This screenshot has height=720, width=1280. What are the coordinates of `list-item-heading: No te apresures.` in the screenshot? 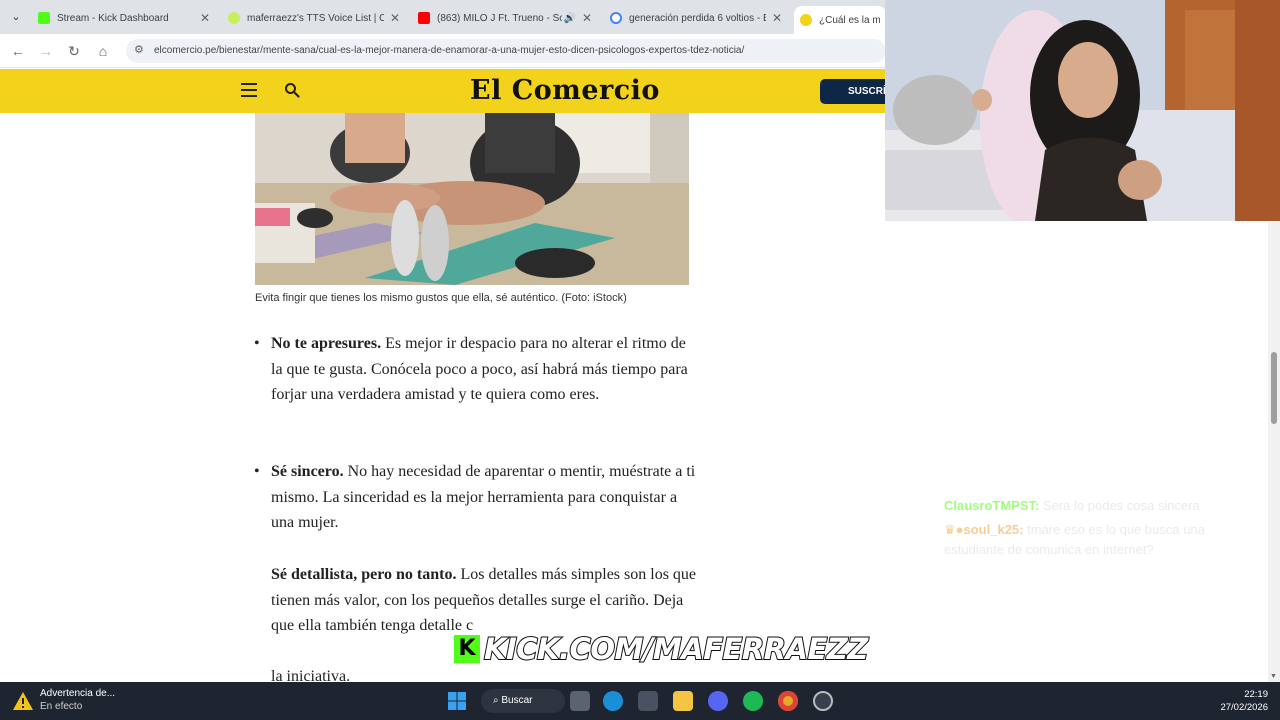 It's located at (326, 343).